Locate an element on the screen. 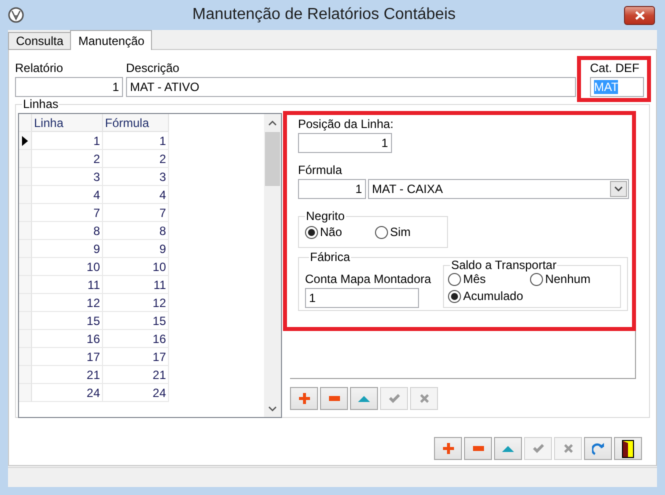 This screenshot has height=495, width=665. field-label: Conta Mapa Montadora is located at coordinates (368, 279).